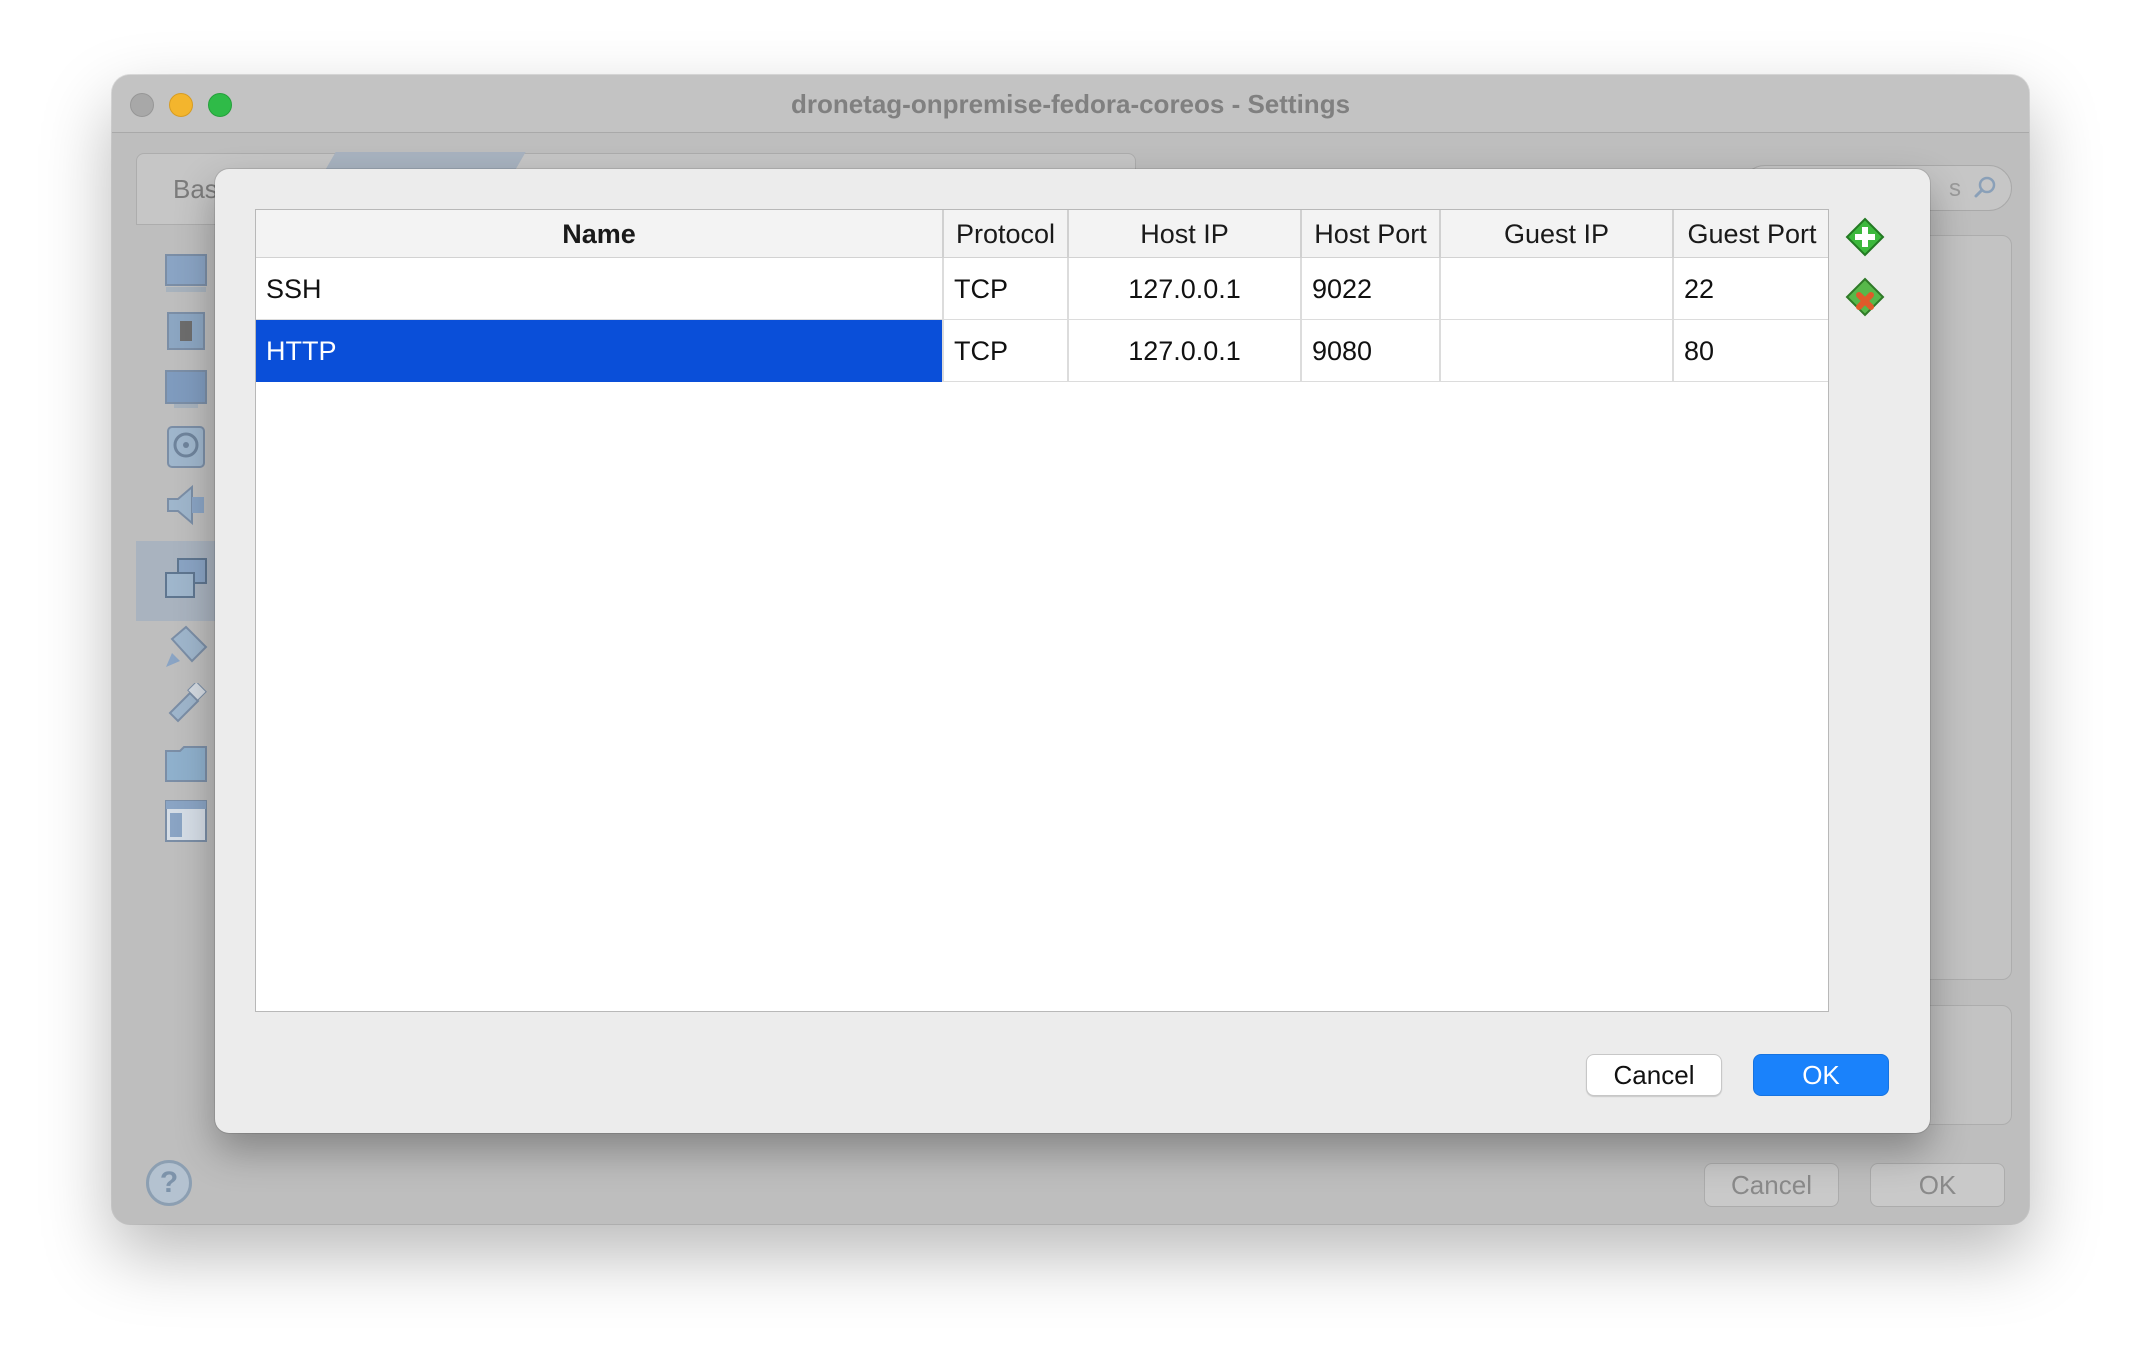 This screenshot has width=2134, height=1368. I want to click on column-header-host-port: Host Port, so click(1371, 234).